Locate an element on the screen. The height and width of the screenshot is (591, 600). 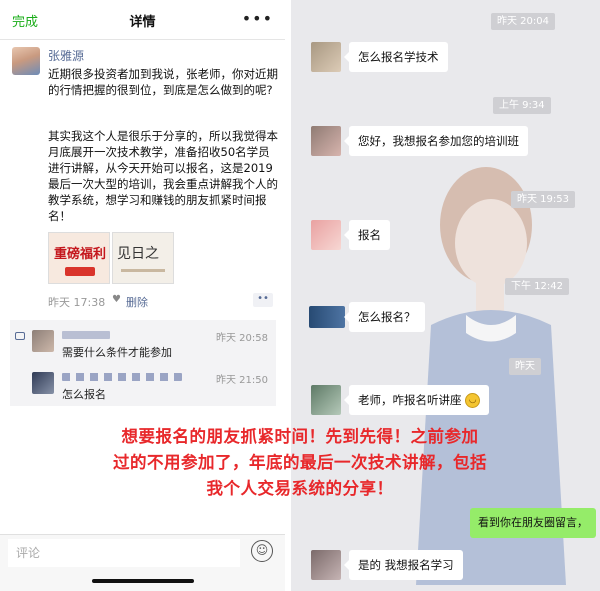
chat-bubble: 是的 我想报名学习 is located at coordinates (403, 565).